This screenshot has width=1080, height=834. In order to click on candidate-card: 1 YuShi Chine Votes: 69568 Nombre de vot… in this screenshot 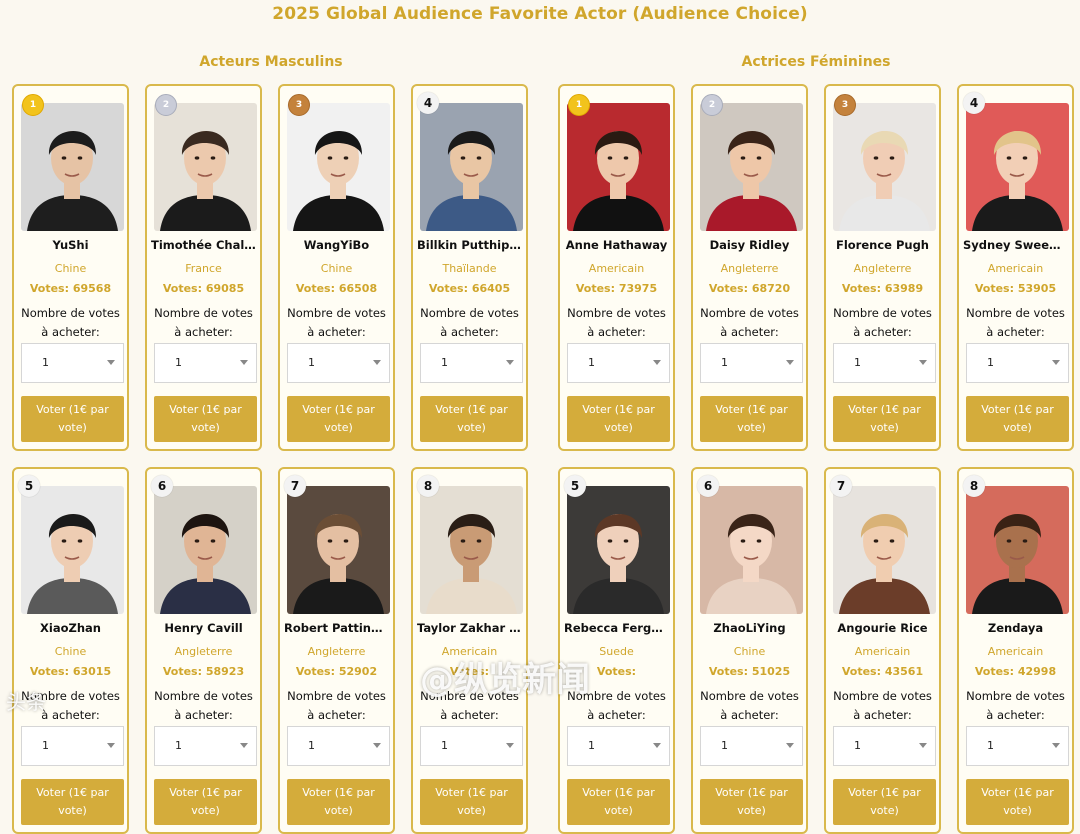, I will do `click(70, 267)`.